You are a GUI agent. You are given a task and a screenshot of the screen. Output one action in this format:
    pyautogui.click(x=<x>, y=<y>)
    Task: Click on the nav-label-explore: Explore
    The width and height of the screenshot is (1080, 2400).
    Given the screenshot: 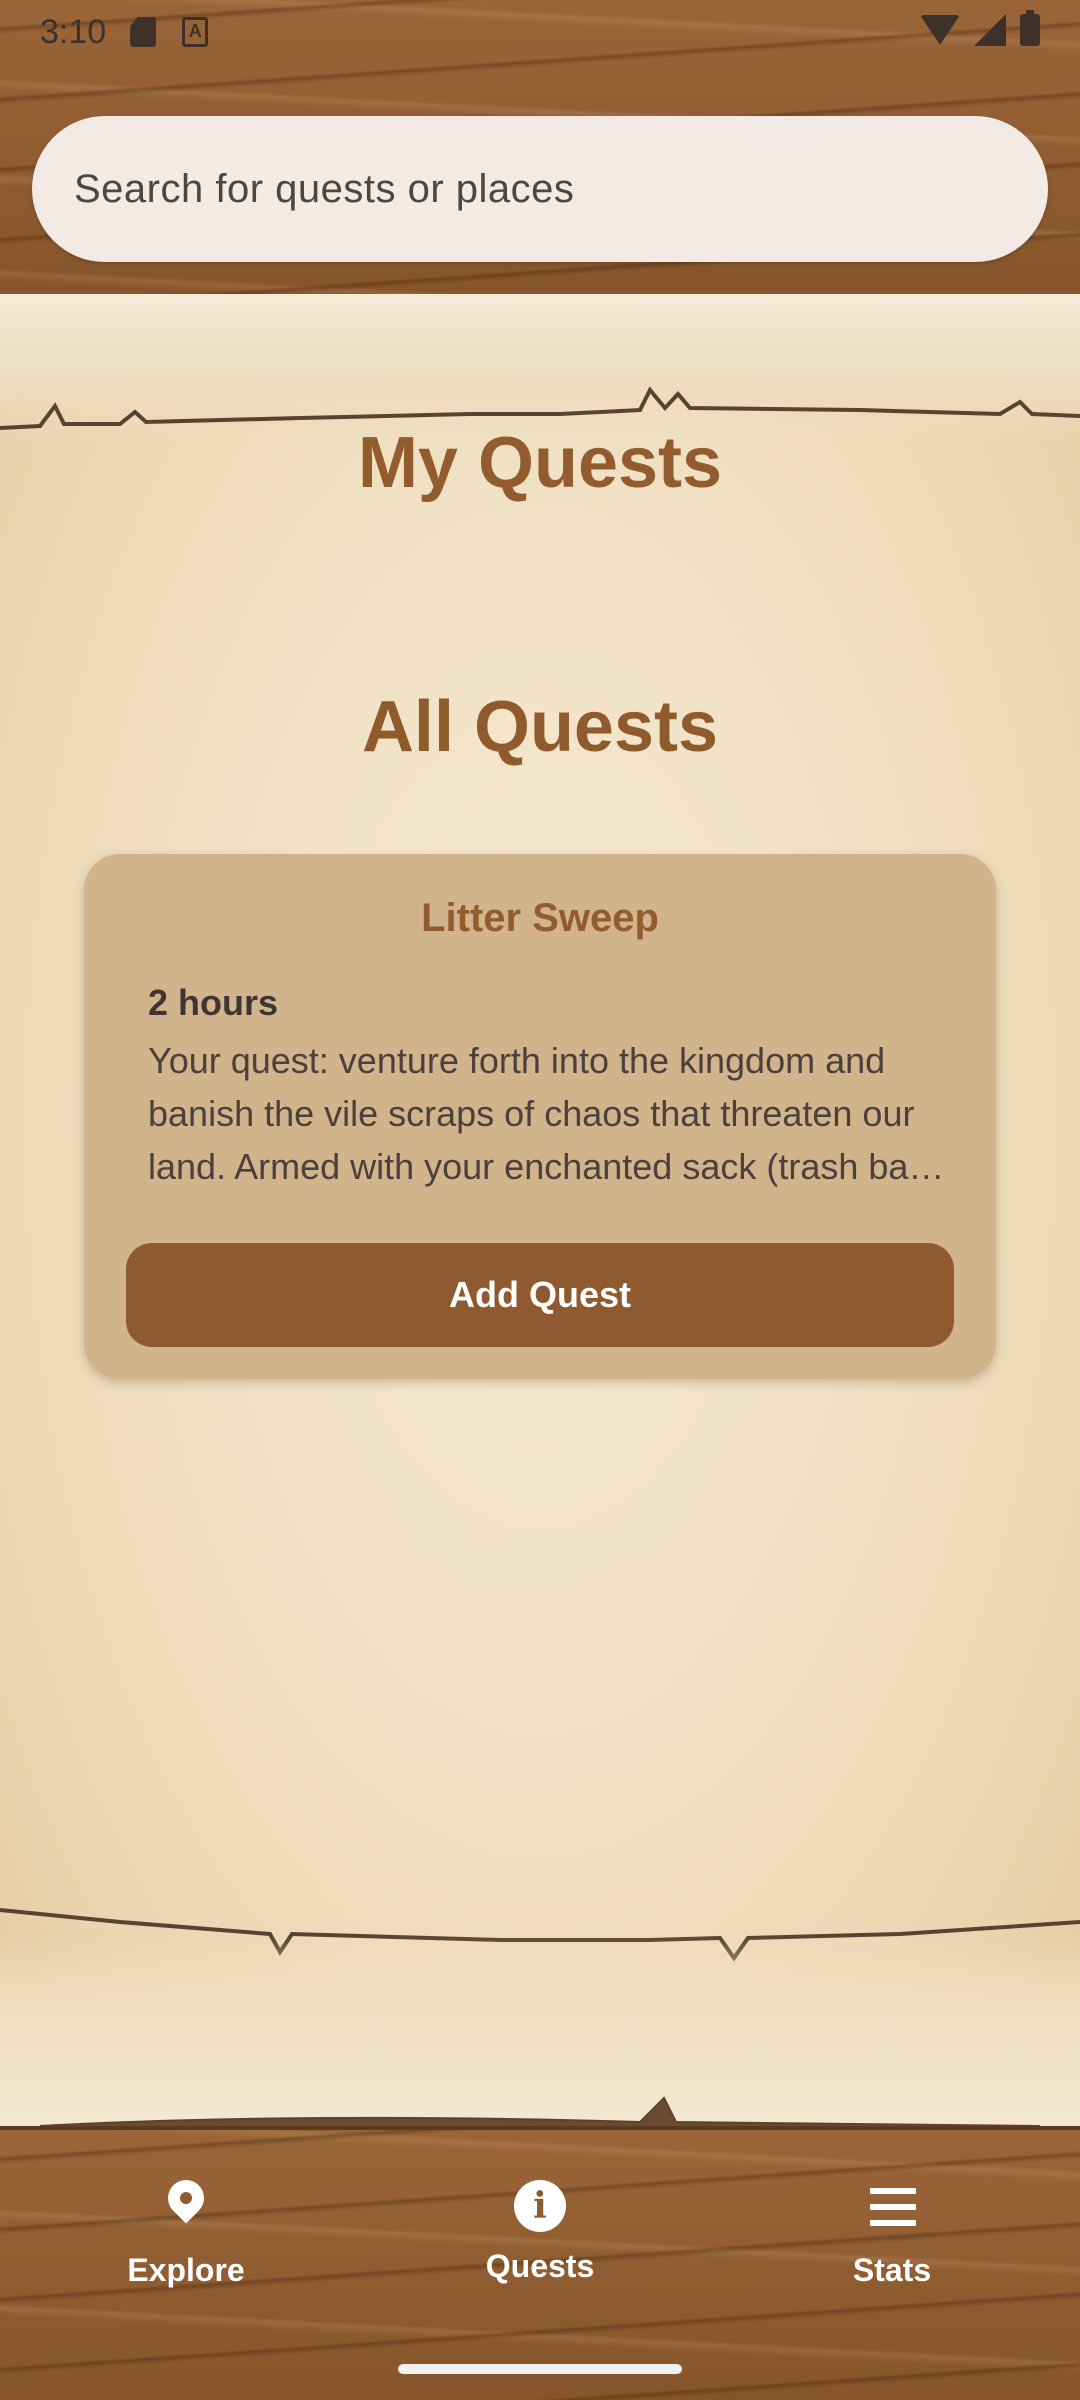 What is the action you would take?
    pyautogui.click(x=186, y=2270)
    